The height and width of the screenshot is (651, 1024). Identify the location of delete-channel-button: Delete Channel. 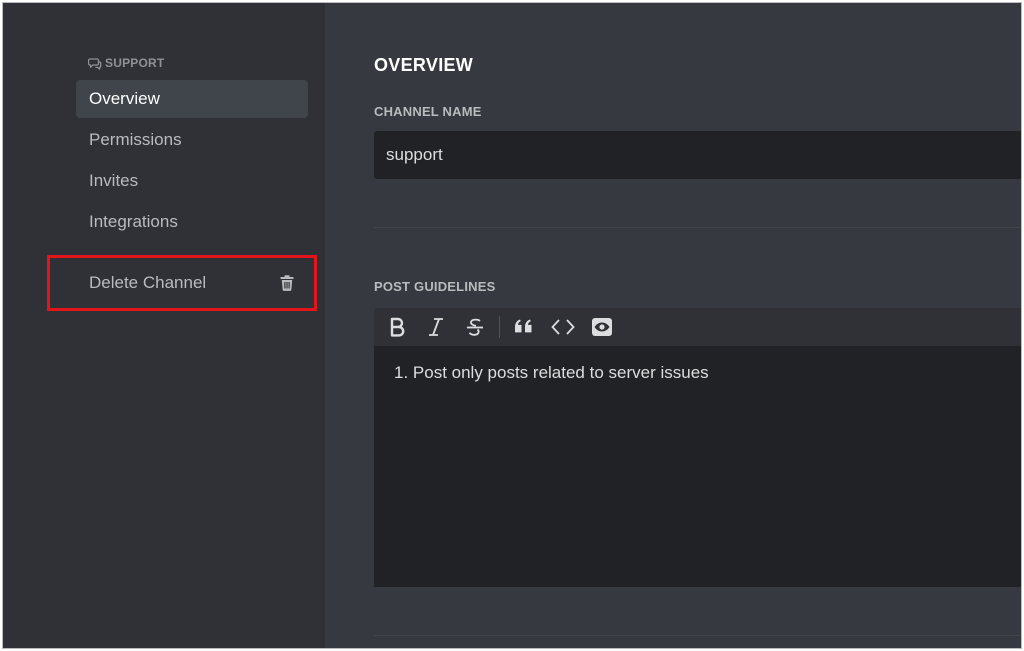
(192, 283).